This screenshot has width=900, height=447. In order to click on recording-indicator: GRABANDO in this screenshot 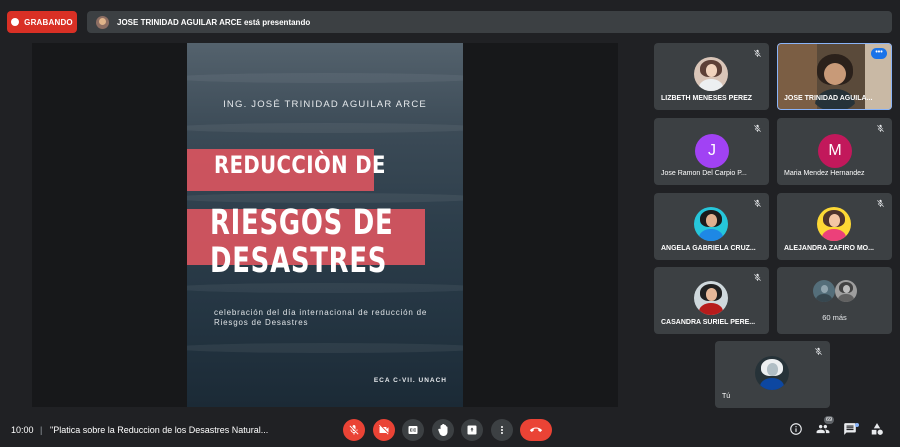, I will do `click(42, 22)`.